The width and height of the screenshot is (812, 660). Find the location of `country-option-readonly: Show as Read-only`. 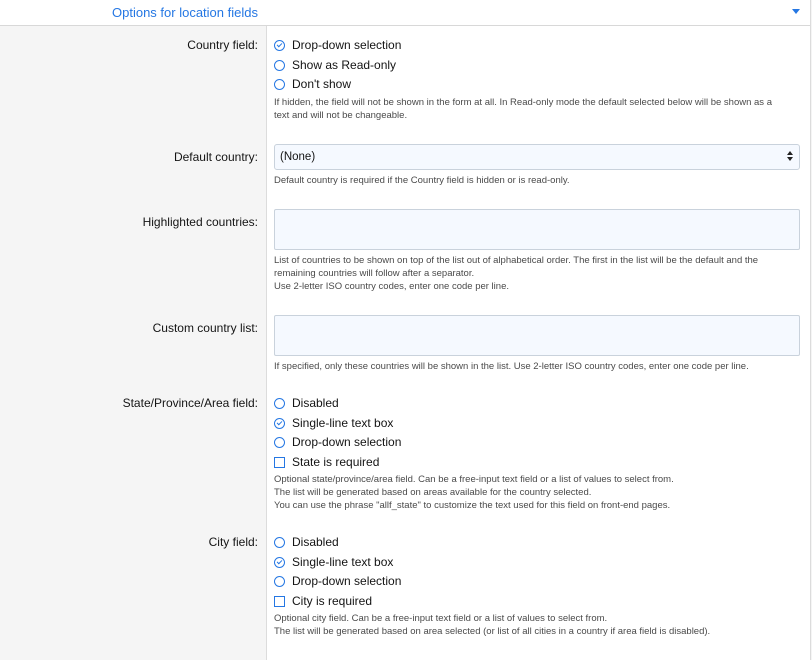

country-option-readonly: Show as Read-only is located at coordinates (335, 65).